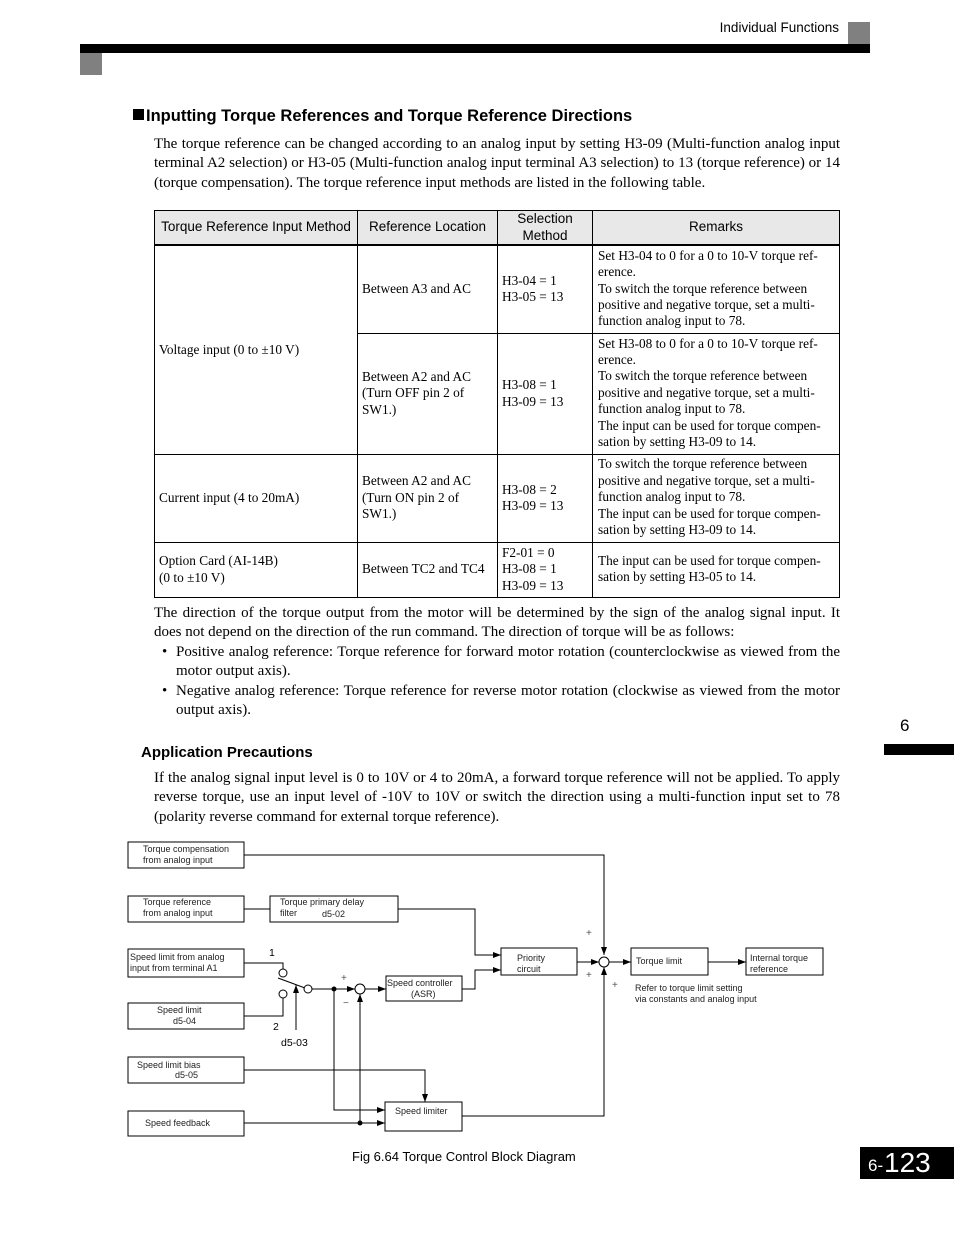 The height and width of the screenshot is (1235, 954). I want to click on block-label: Speed limiter, so click(421, 1111).